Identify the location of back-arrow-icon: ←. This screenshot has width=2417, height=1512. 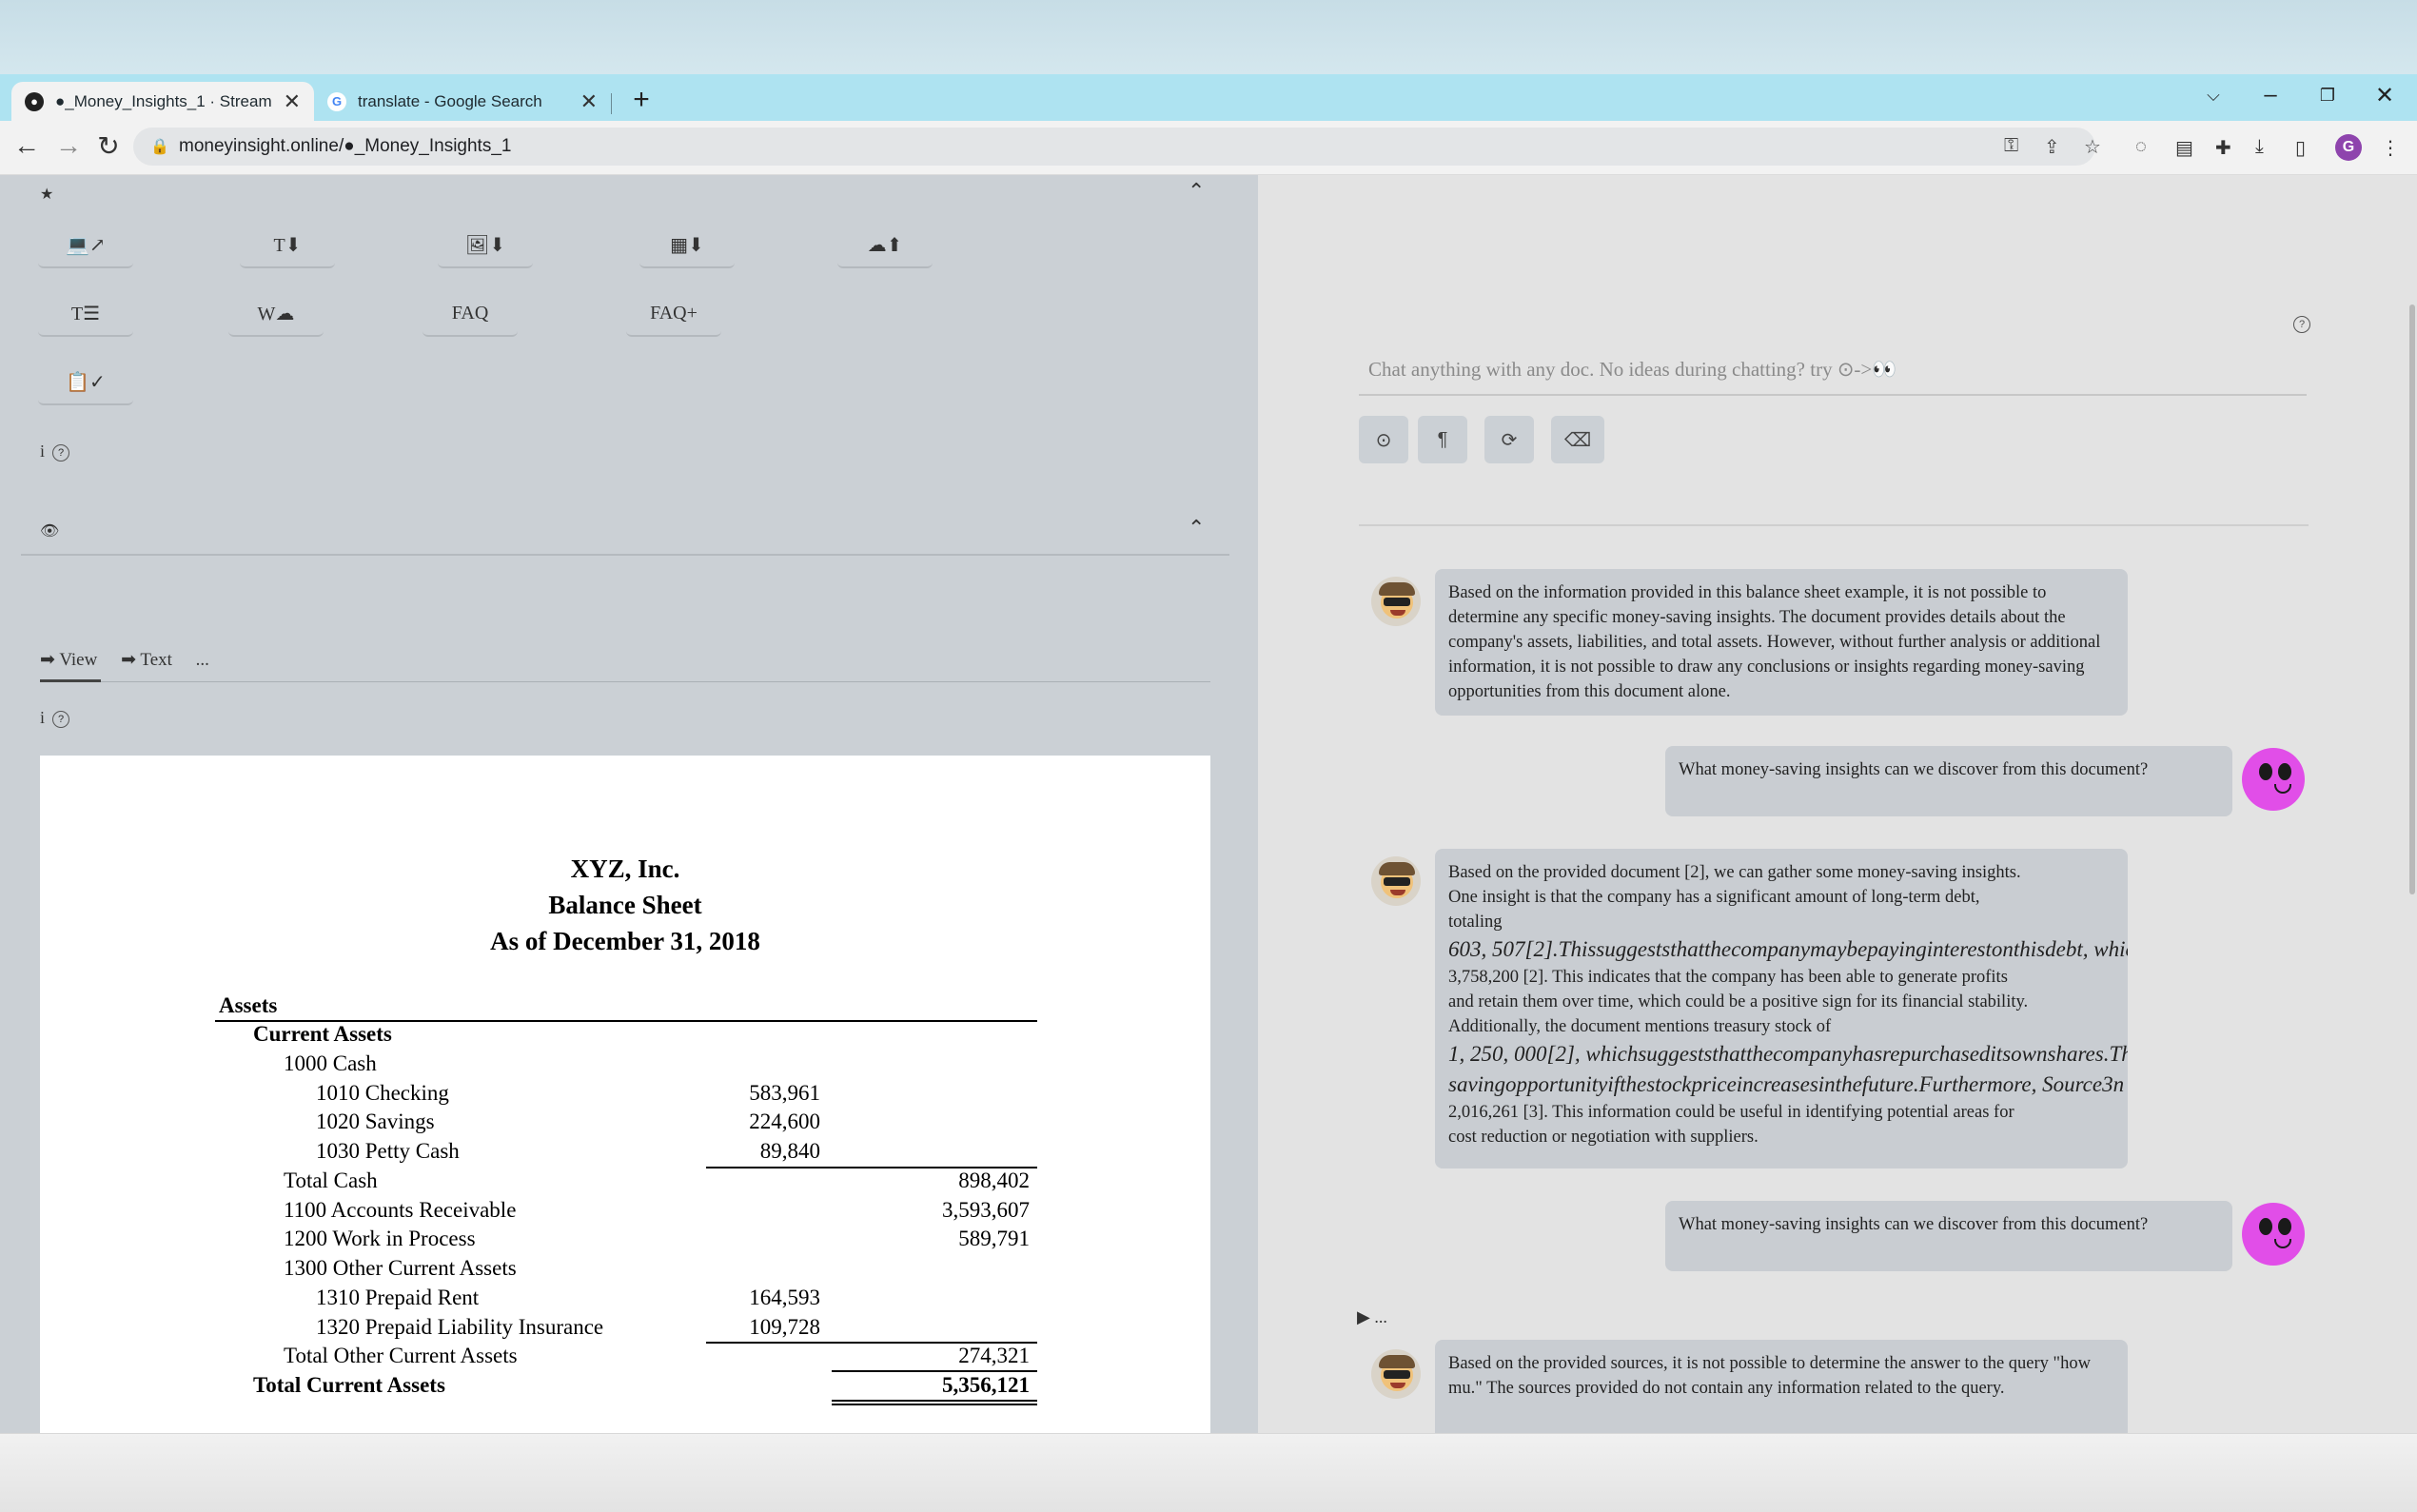
(27, 145).